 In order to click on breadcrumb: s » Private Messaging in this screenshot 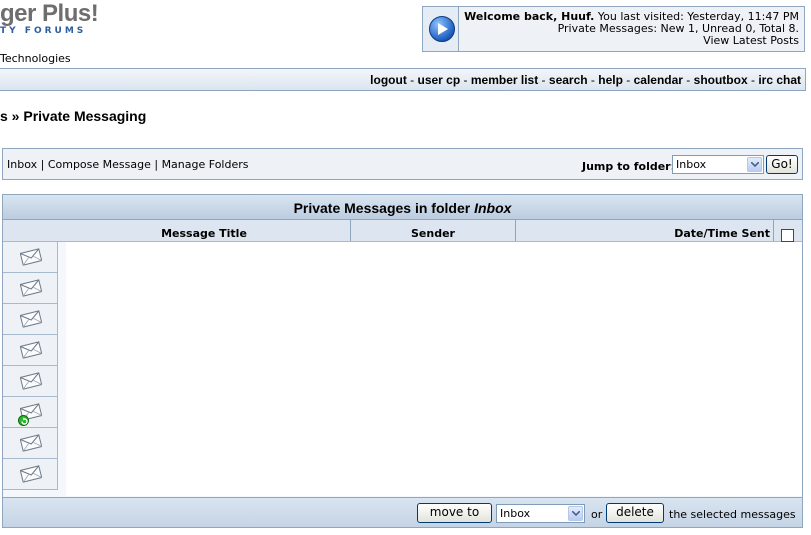, I will do `click(73, 116)`.